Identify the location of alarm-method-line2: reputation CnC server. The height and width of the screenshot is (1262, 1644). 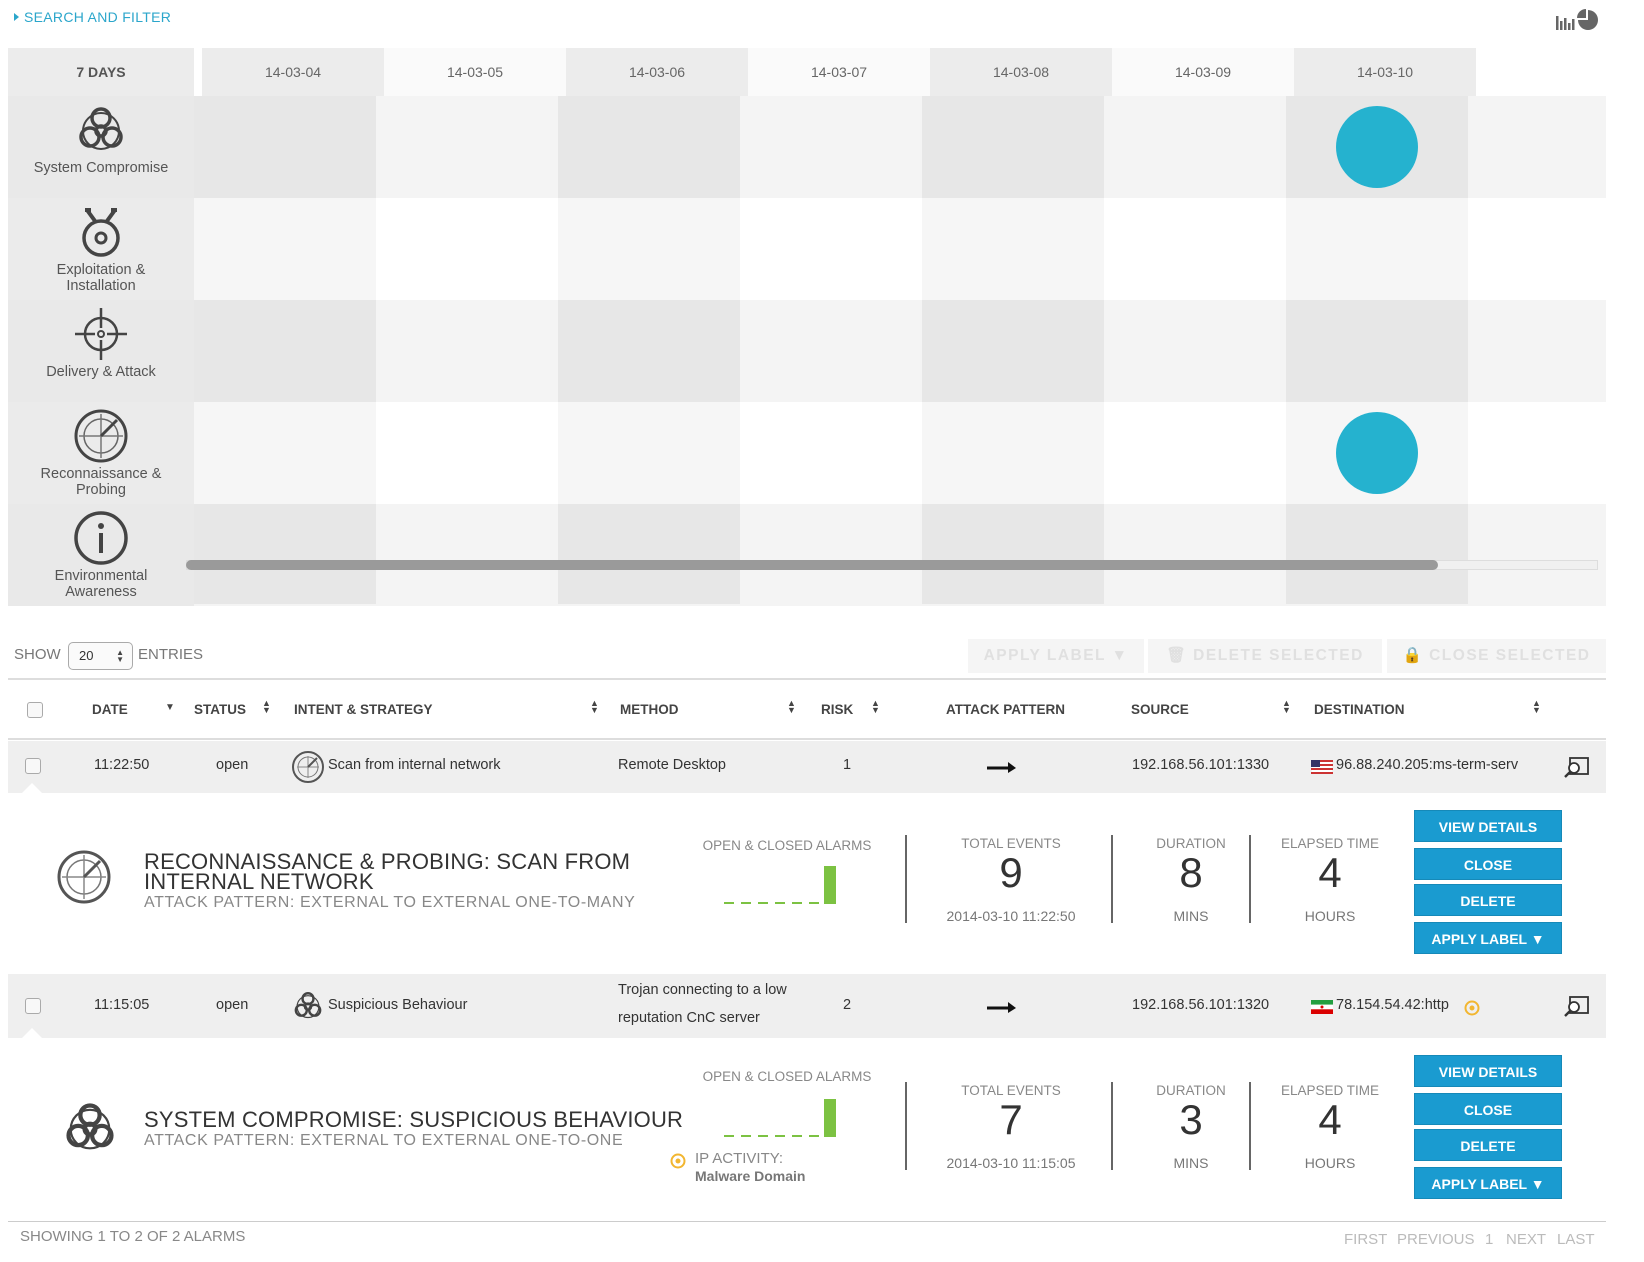
(689, 1018).